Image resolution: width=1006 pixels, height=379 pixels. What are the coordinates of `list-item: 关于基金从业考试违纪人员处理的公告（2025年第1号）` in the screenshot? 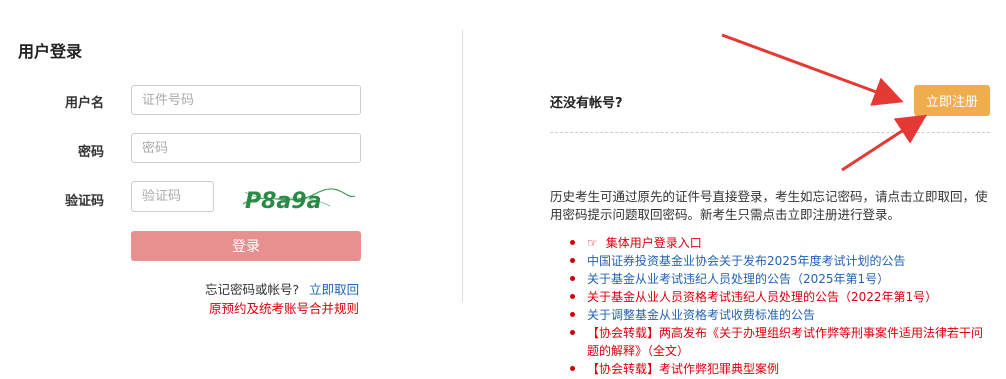 It's located at (778, 279).